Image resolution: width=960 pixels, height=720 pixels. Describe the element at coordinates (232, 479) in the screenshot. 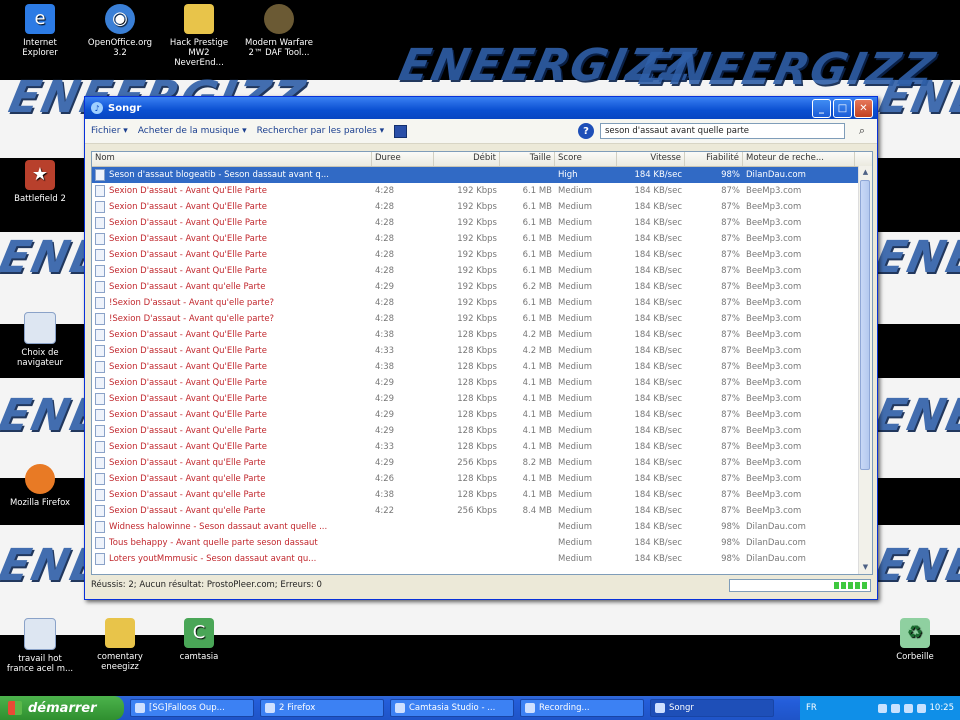

I see `cell-name: Sexion D'assaut - Avant qu'elle Parte` at that location.